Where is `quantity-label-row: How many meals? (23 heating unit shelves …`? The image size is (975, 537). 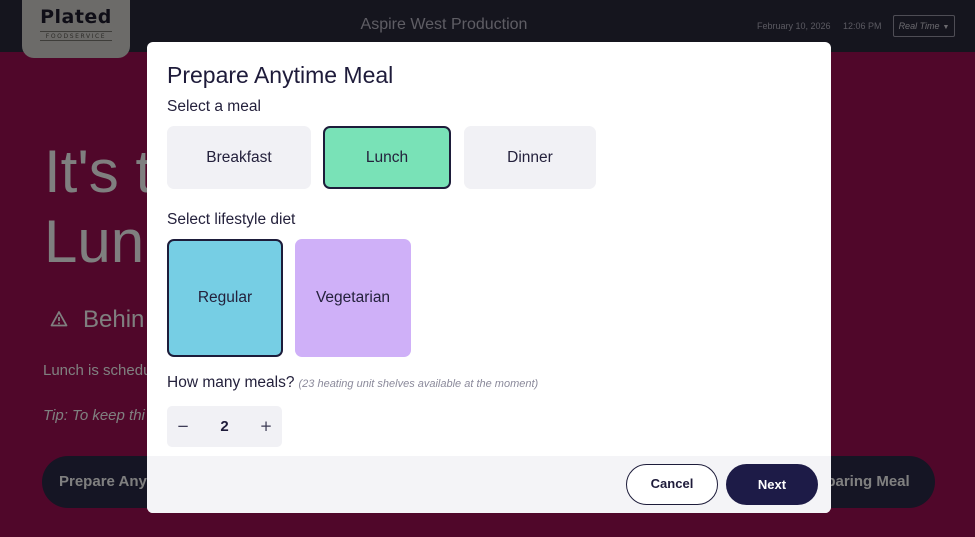 quantity-label-row: How many meals? (23 heating unit shelves … is located at coordinates (352, 383).